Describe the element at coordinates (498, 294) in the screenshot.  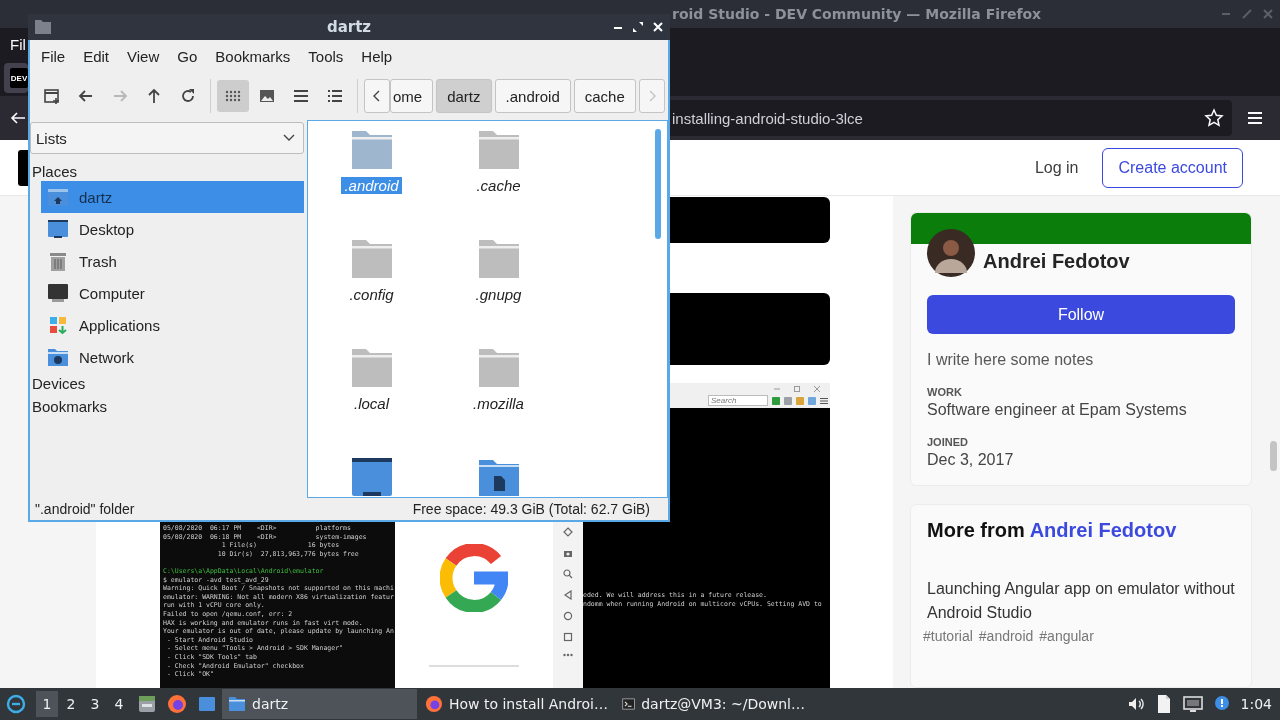
I see `file-name: .gnupg` at that location.